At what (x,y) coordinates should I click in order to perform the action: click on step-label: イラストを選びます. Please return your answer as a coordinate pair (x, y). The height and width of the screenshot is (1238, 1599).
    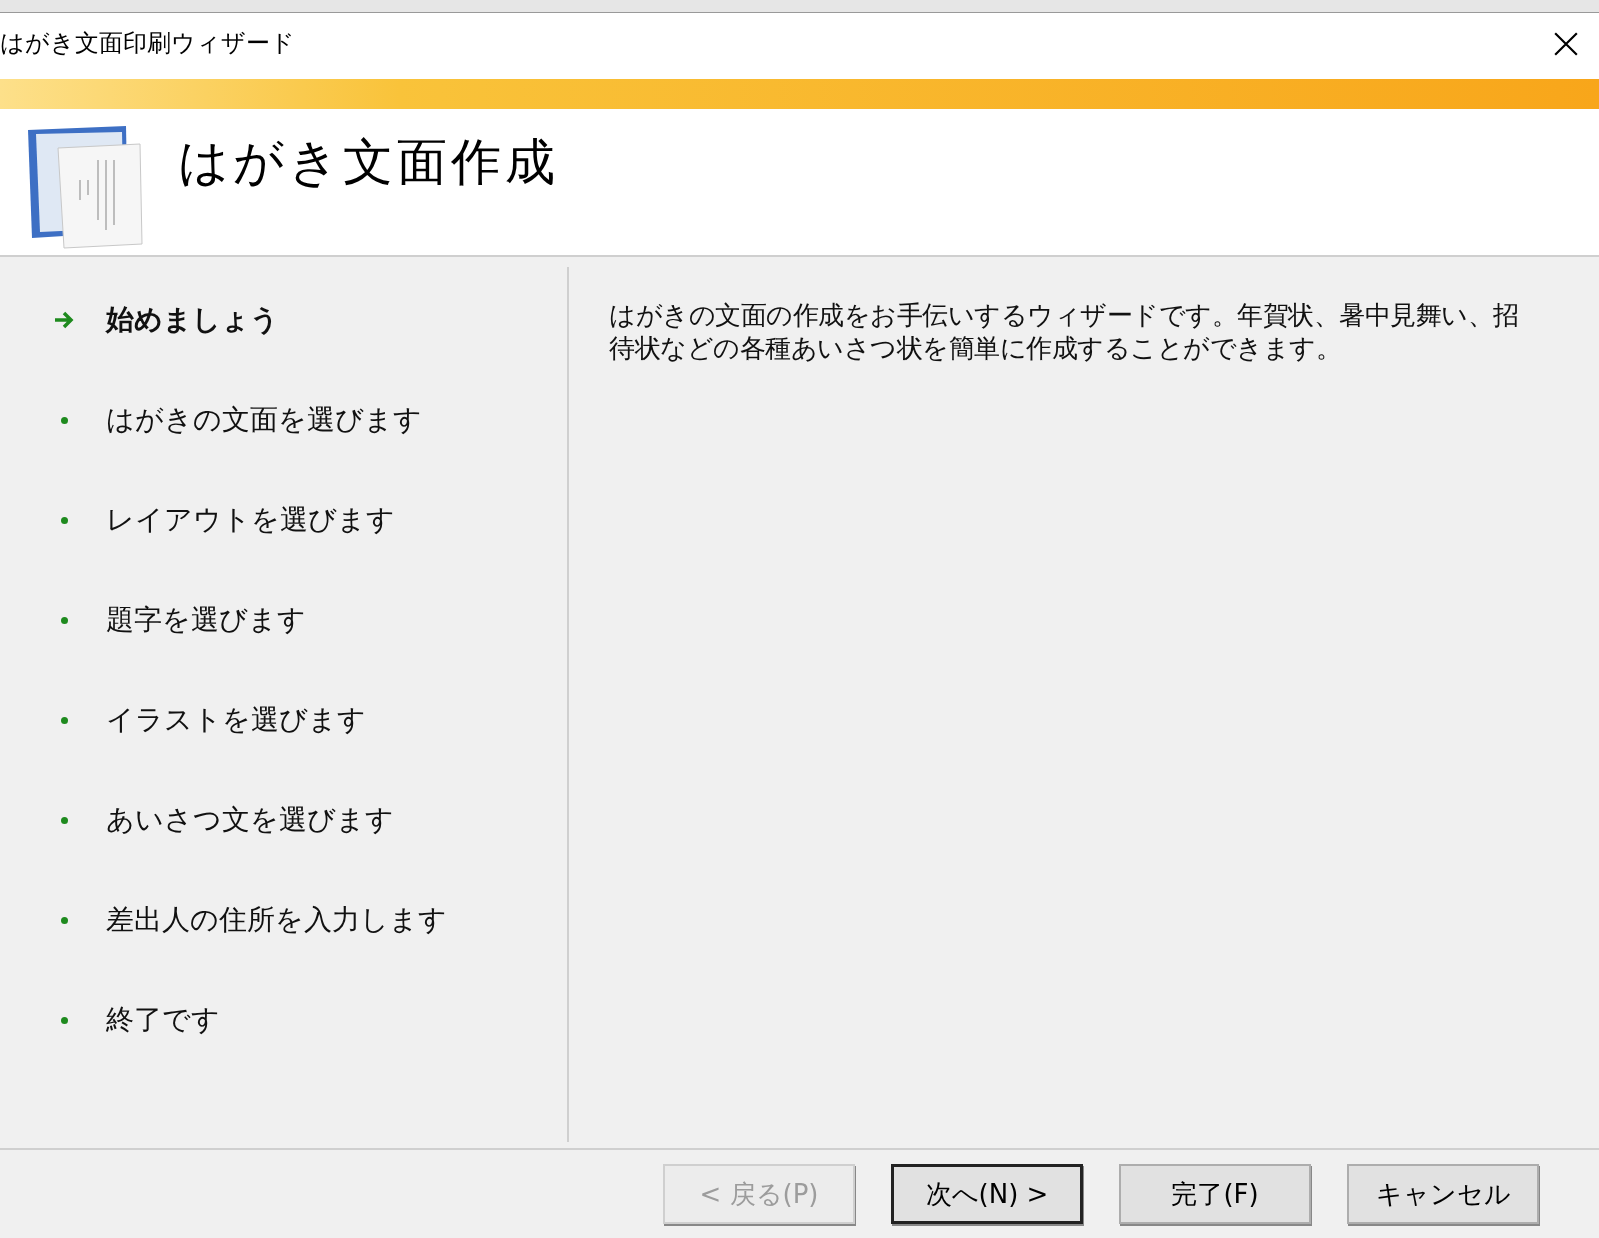
    Looking at the image, I should click on (236, 720).